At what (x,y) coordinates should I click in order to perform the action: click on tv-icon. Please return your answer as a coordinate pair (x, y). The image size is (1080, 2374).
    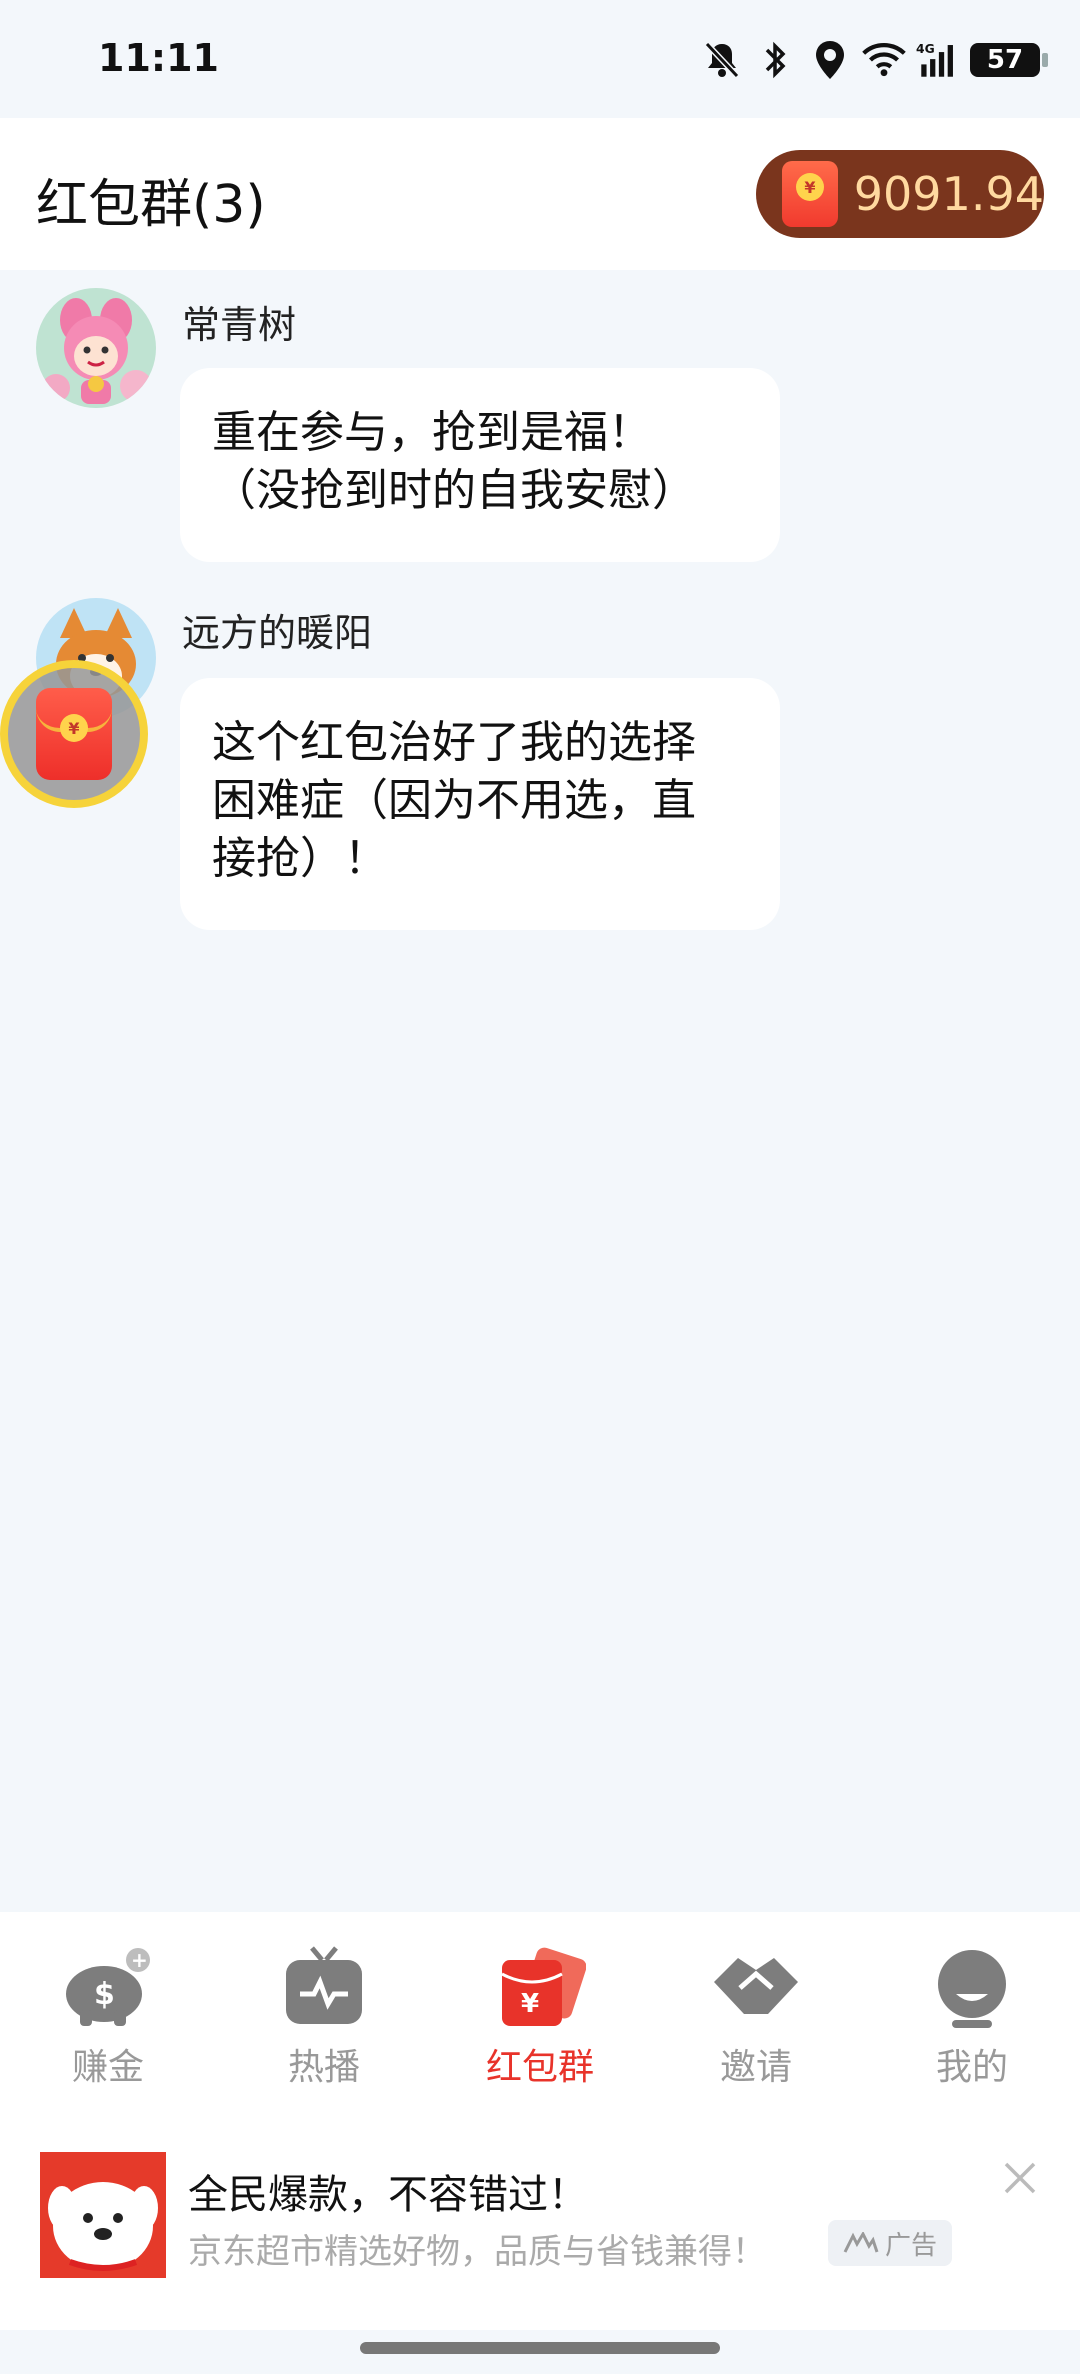
    Looking at the image, I should click on (324, 1987).